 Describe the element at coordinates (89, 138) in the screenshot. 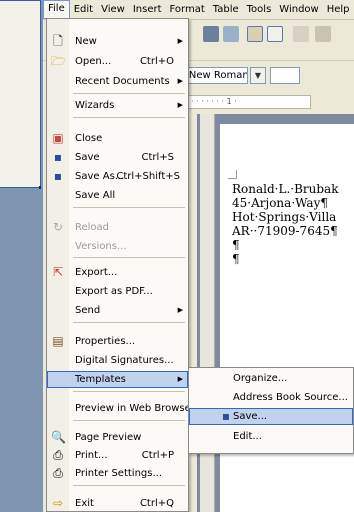

I see `menu-item-label: Close` at that location.